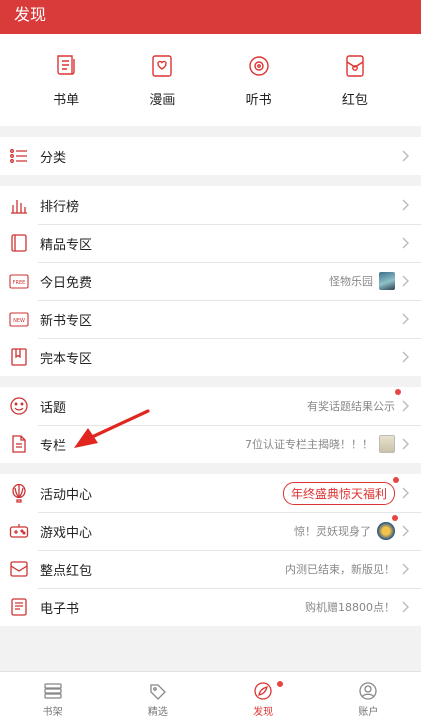  I want to click on row-newbook: NEW 新书专区, so click(210, 319).